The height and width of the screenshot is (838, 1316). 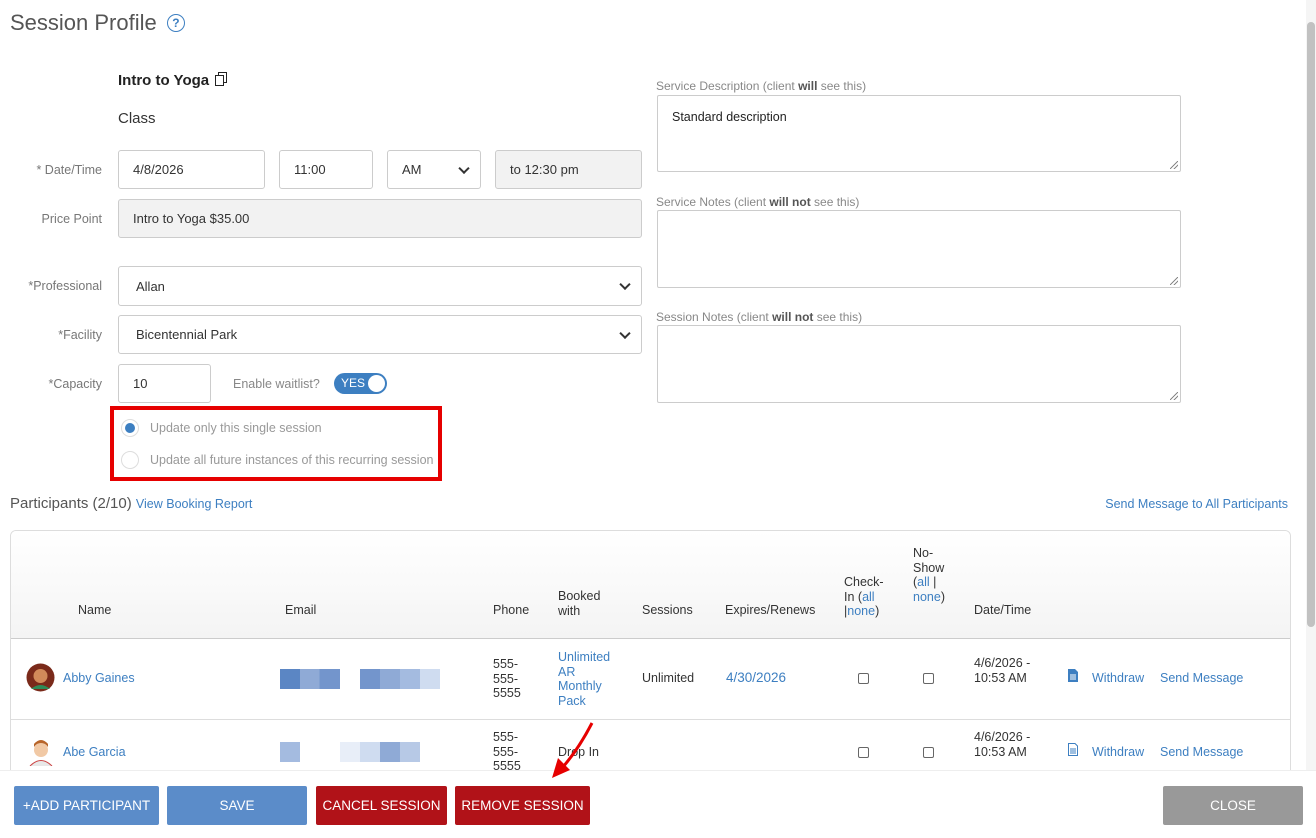 What do you see at coordinates (381, 805) in the screenshot?
I see `cancel-session-button: CANCEL SESSION` at bounding box center [381, 805].